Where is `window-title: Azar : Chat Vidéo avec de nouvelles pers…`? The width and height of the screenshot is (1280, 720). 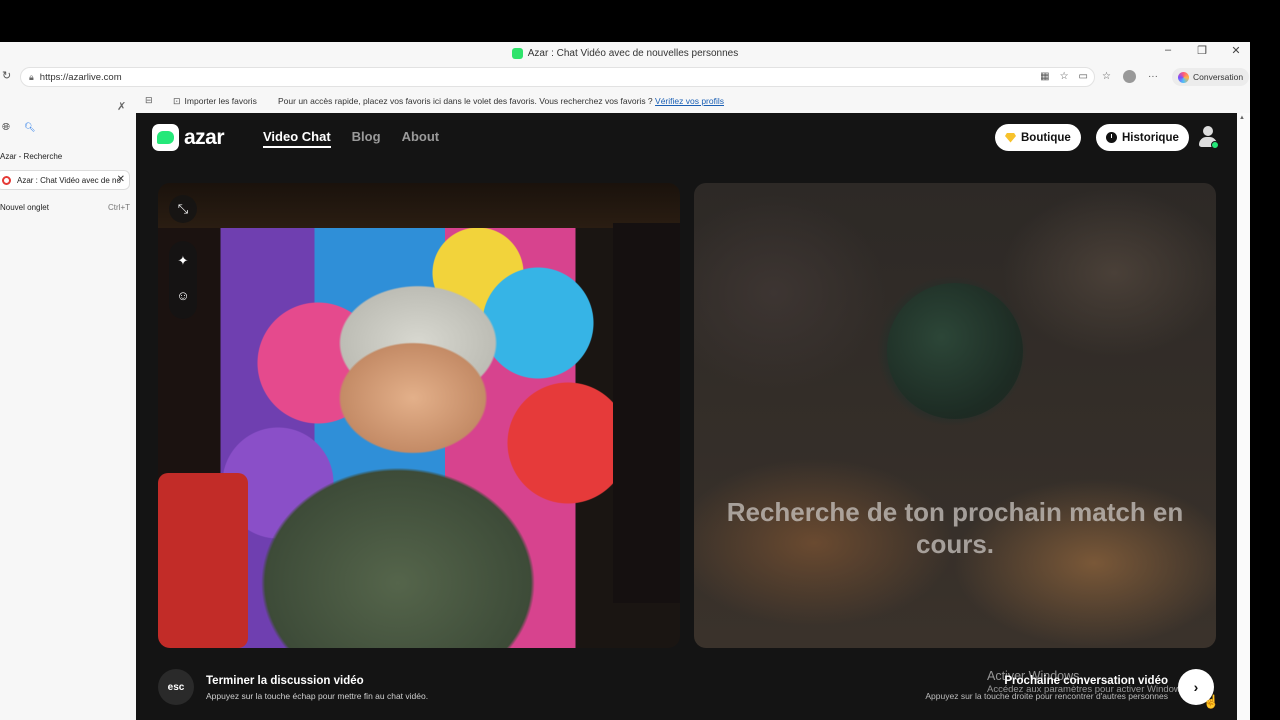
window-title: Azar : Chat Vidéo avec de nouvelles pers… is located at coordinates (633, 53).